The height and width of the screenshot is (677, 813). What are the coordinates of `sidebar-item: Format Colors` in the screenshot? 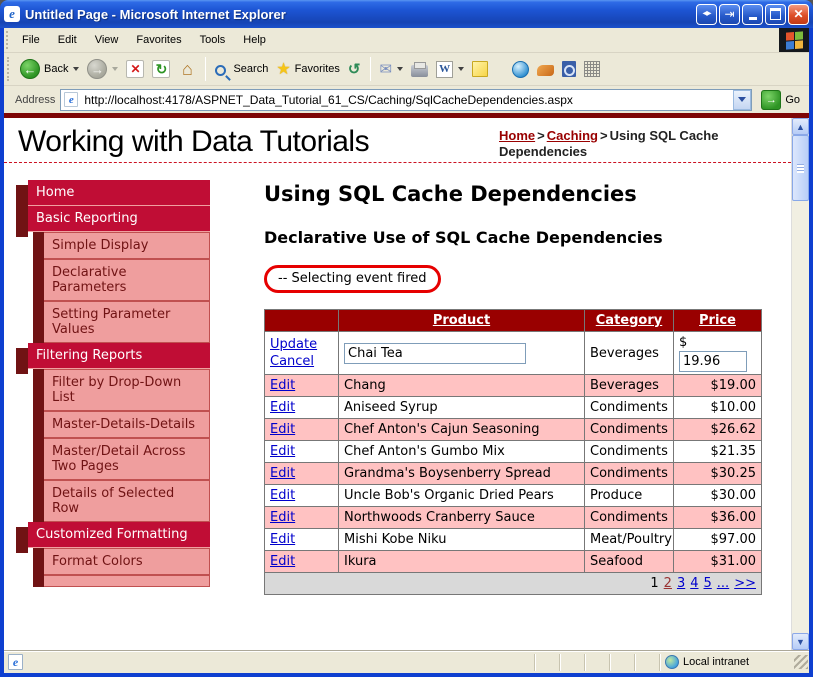 It's located at (121, 561).